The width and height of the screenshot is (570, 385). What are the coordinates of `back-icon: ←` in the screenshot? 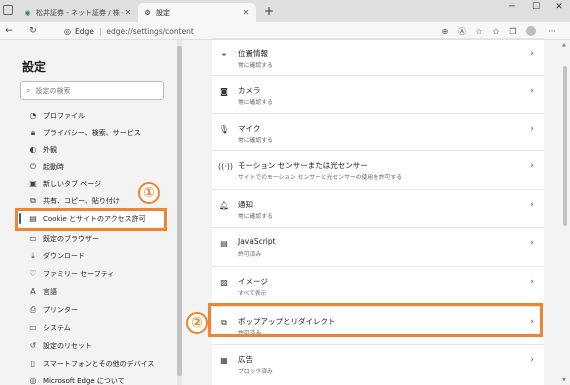 It's located at (9, 31).